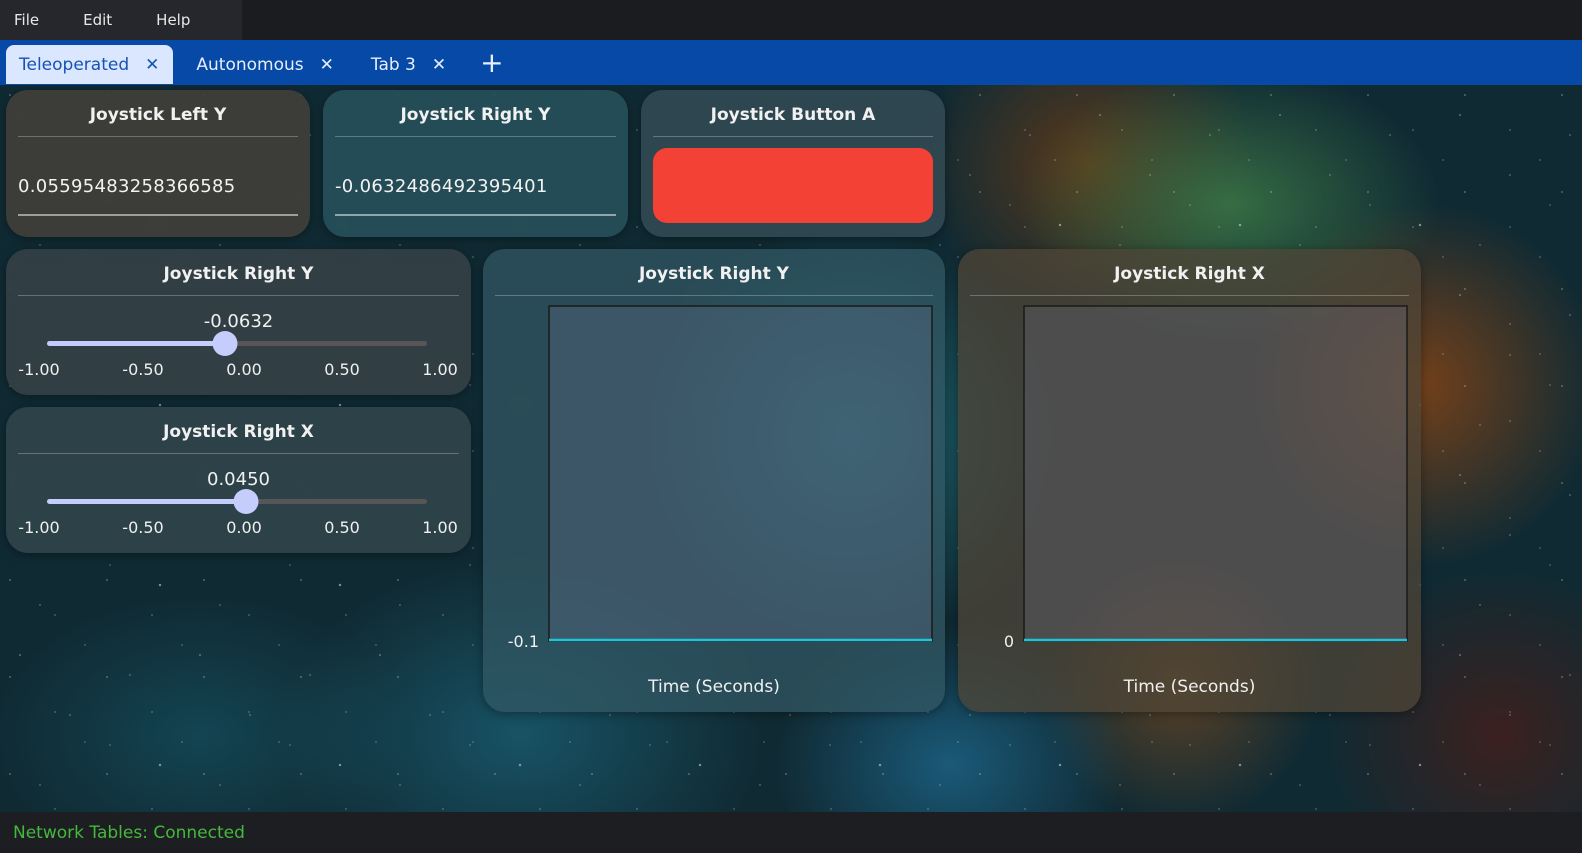 This screenshot has height=853, width=1582. What do you see at coordinates (475, 186) in the screenshot?
I see `text-display-value: -0.0632486492395401` at bounding box center [475, 186].